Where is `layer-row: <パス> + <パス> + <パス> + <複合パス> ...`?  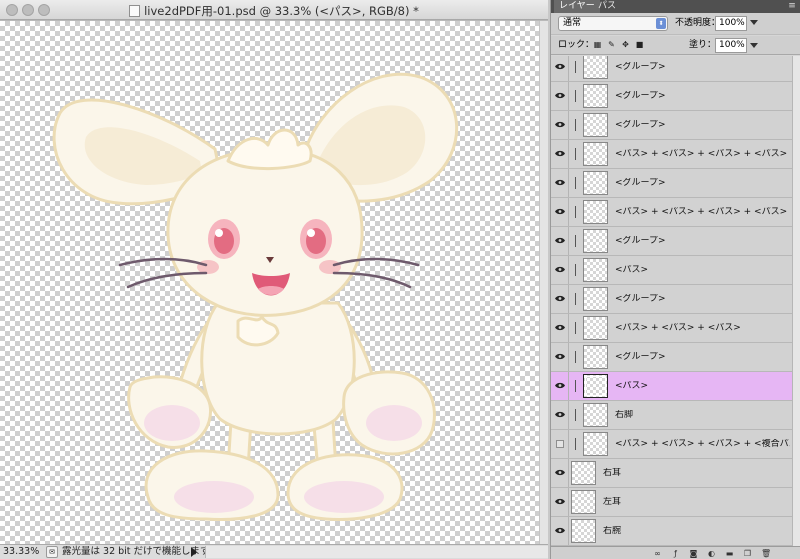 layer-row: <パス> + <パス> + <パス> + <複合パス> ... is located at coordinates (671, 444).